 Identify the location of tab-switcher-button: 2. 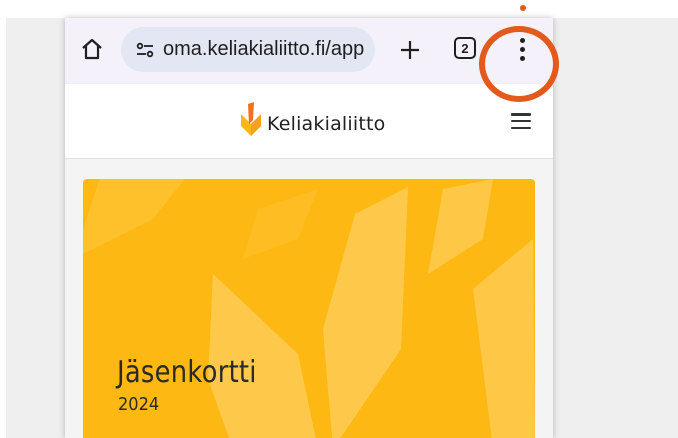
(465, 48).